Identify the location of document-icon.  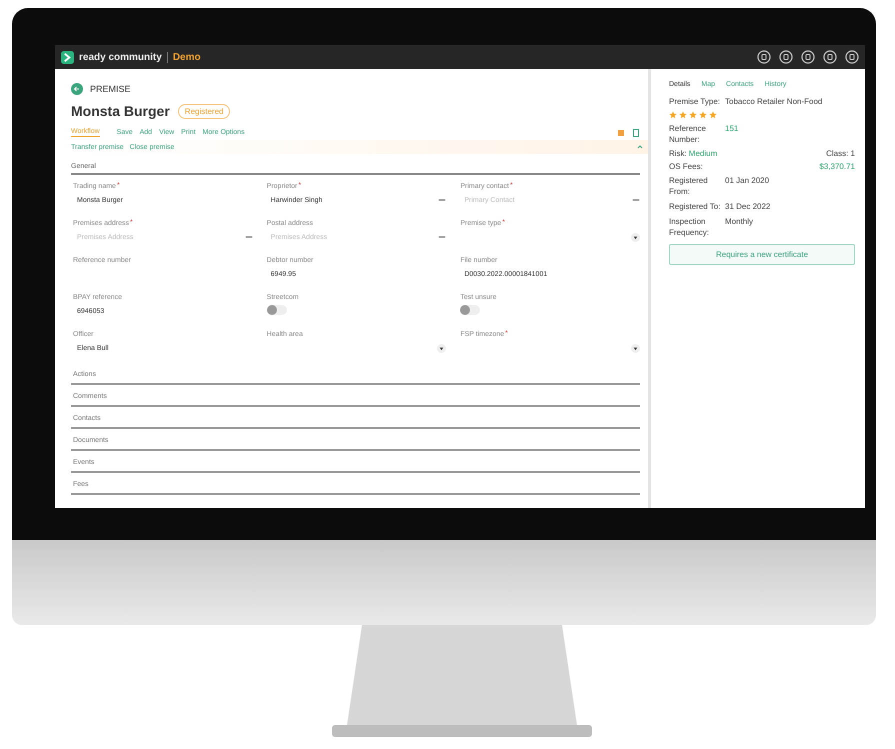
(636, 132).